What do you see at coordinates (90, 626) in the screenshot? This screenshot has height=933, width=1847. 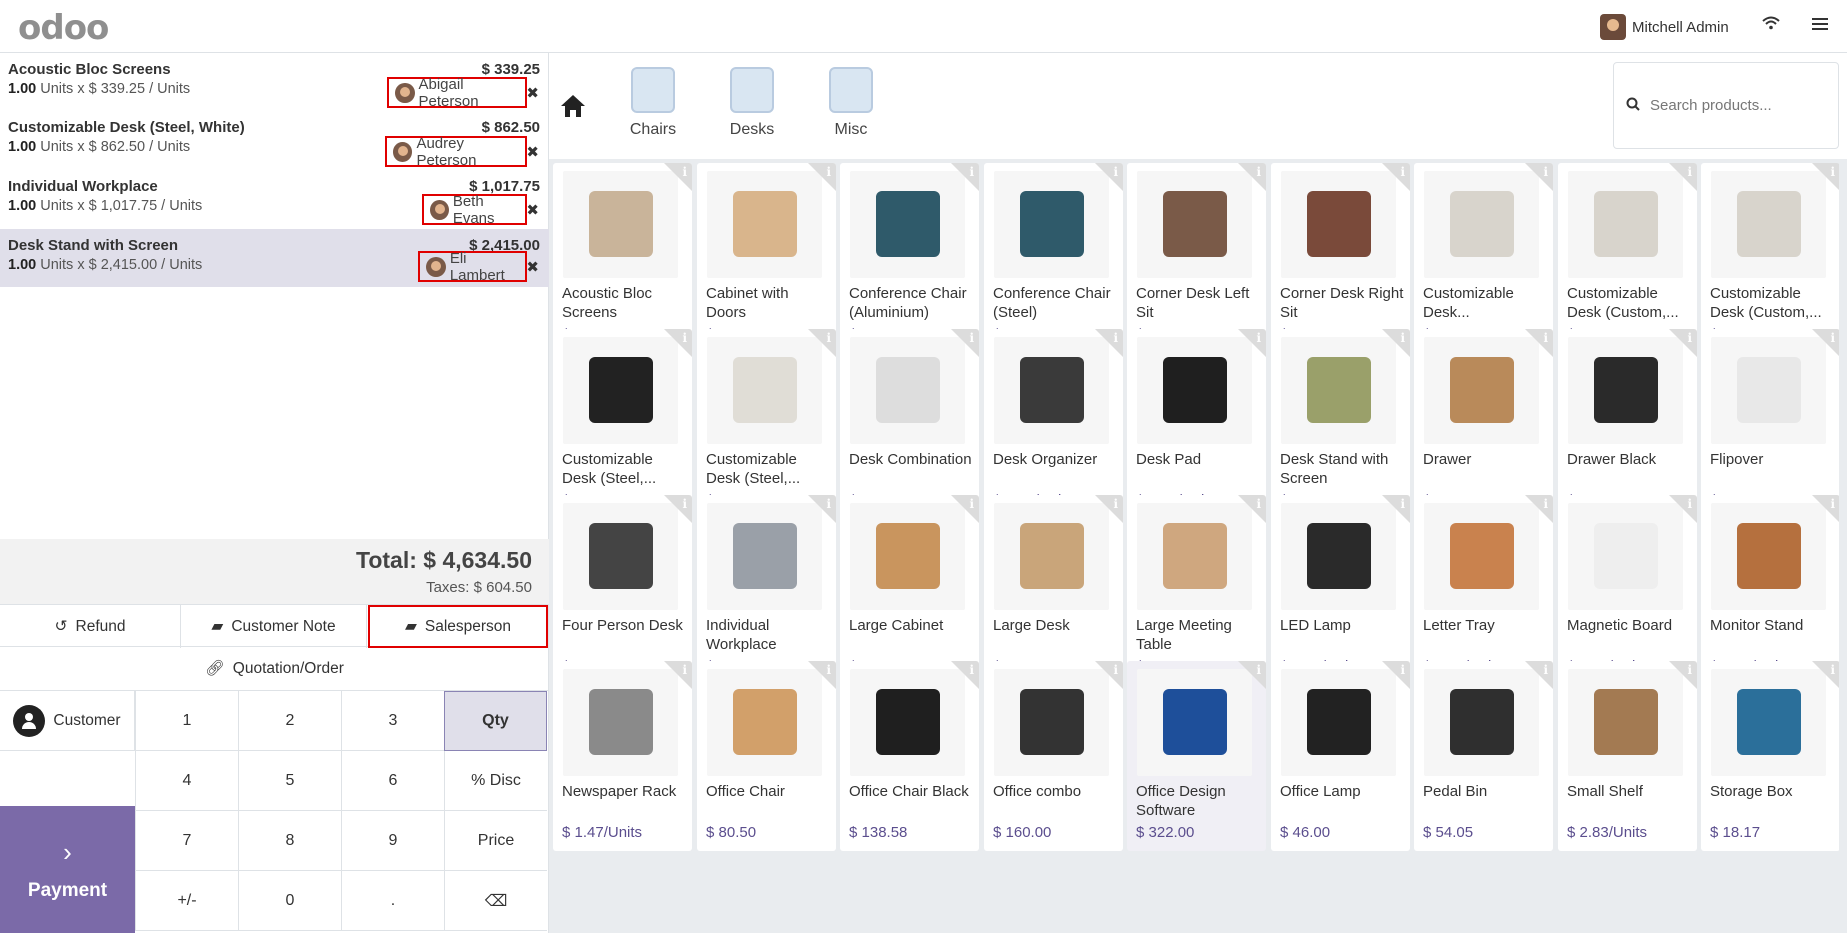 I see `refund-button: ↺ Refund` at bounding box center [90, 626].